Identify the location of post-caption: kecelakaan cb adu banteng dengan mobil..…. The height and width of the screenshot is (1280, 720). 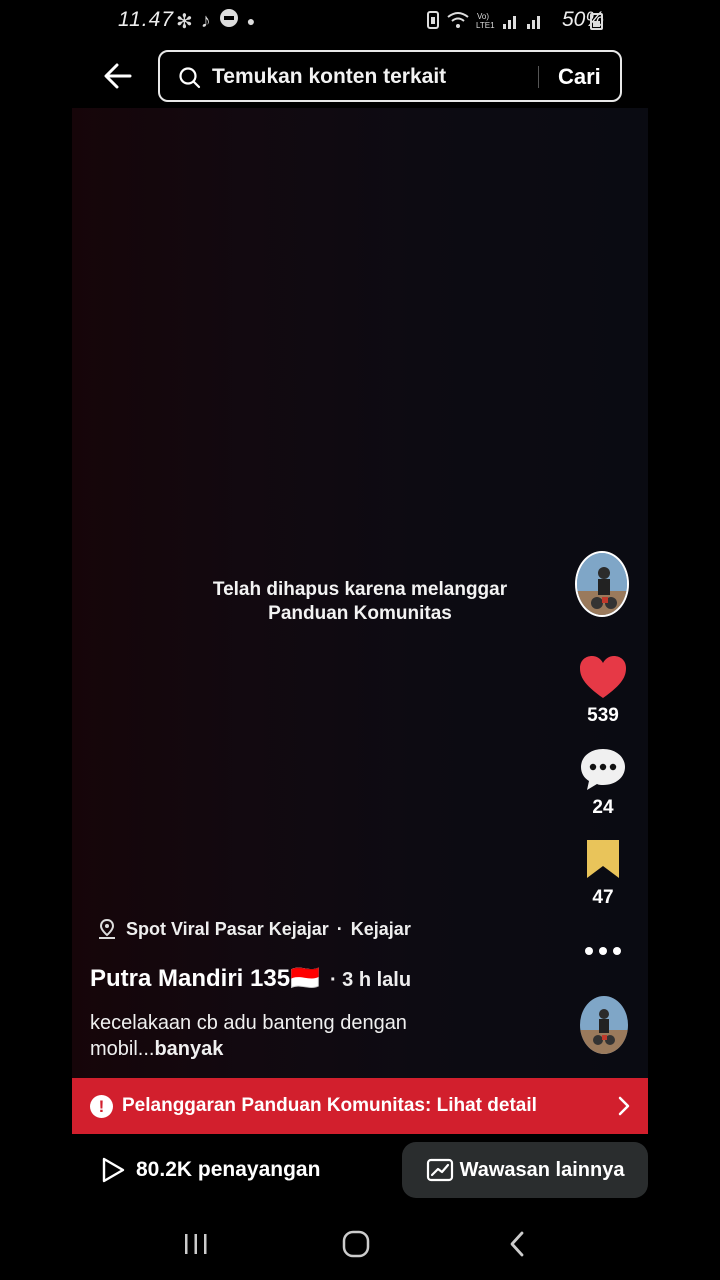
(310, 1036).